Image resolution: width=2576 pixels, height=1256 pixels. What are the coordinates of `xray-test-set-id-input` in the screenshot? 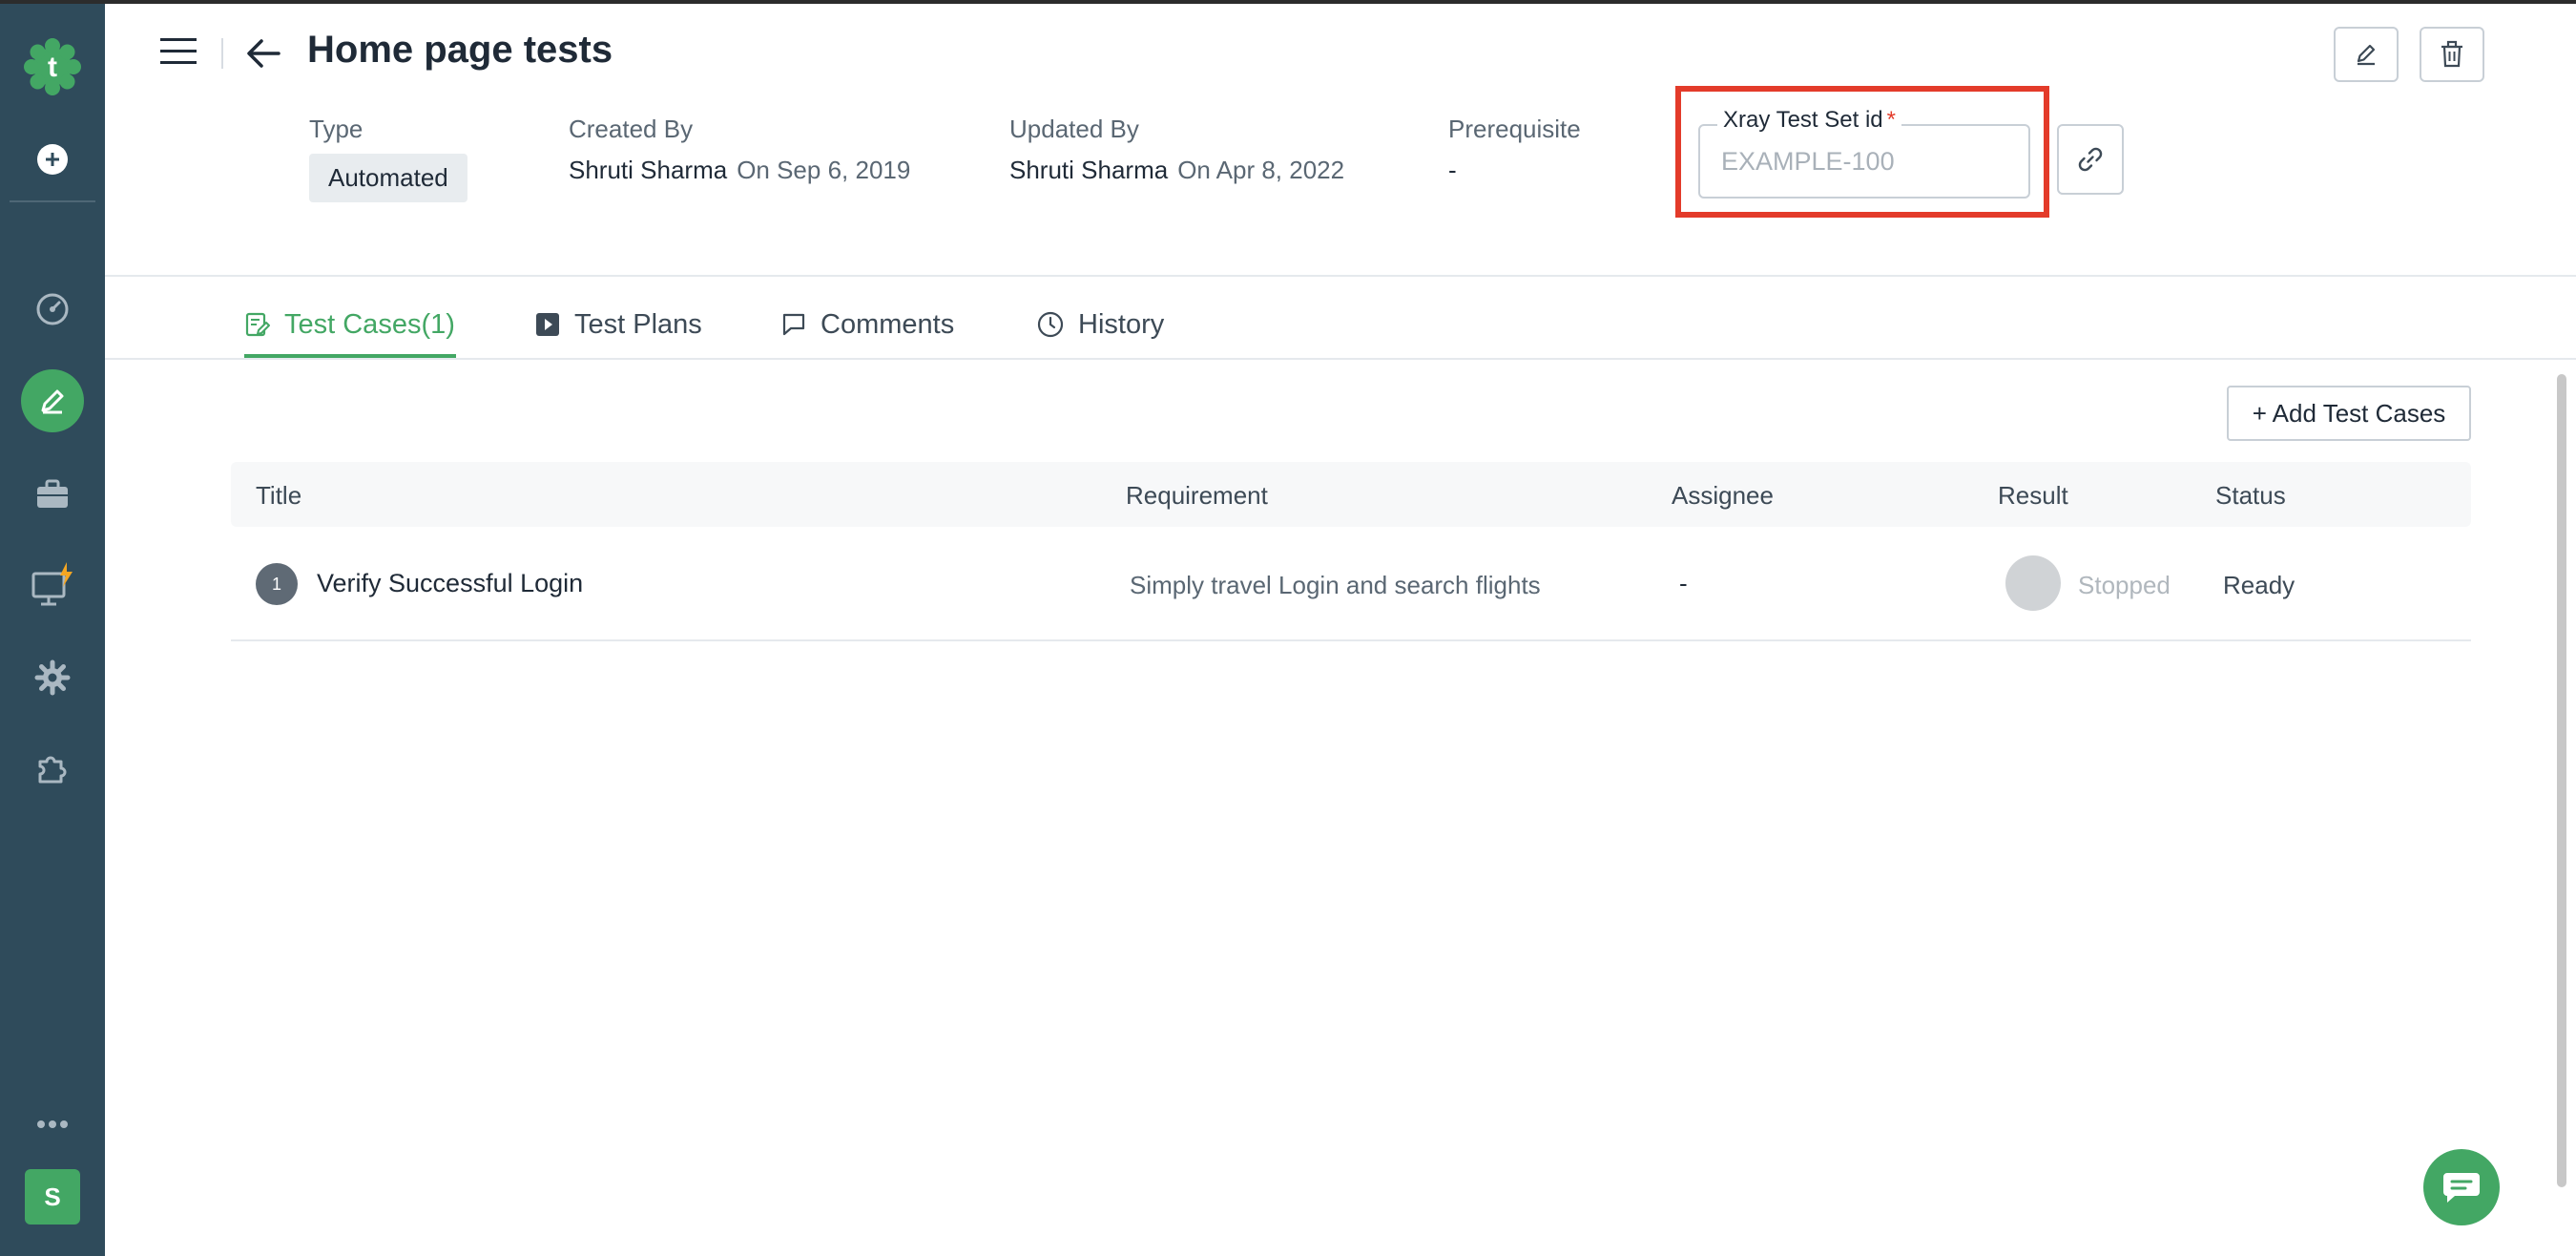 It's located at (1864, 161).